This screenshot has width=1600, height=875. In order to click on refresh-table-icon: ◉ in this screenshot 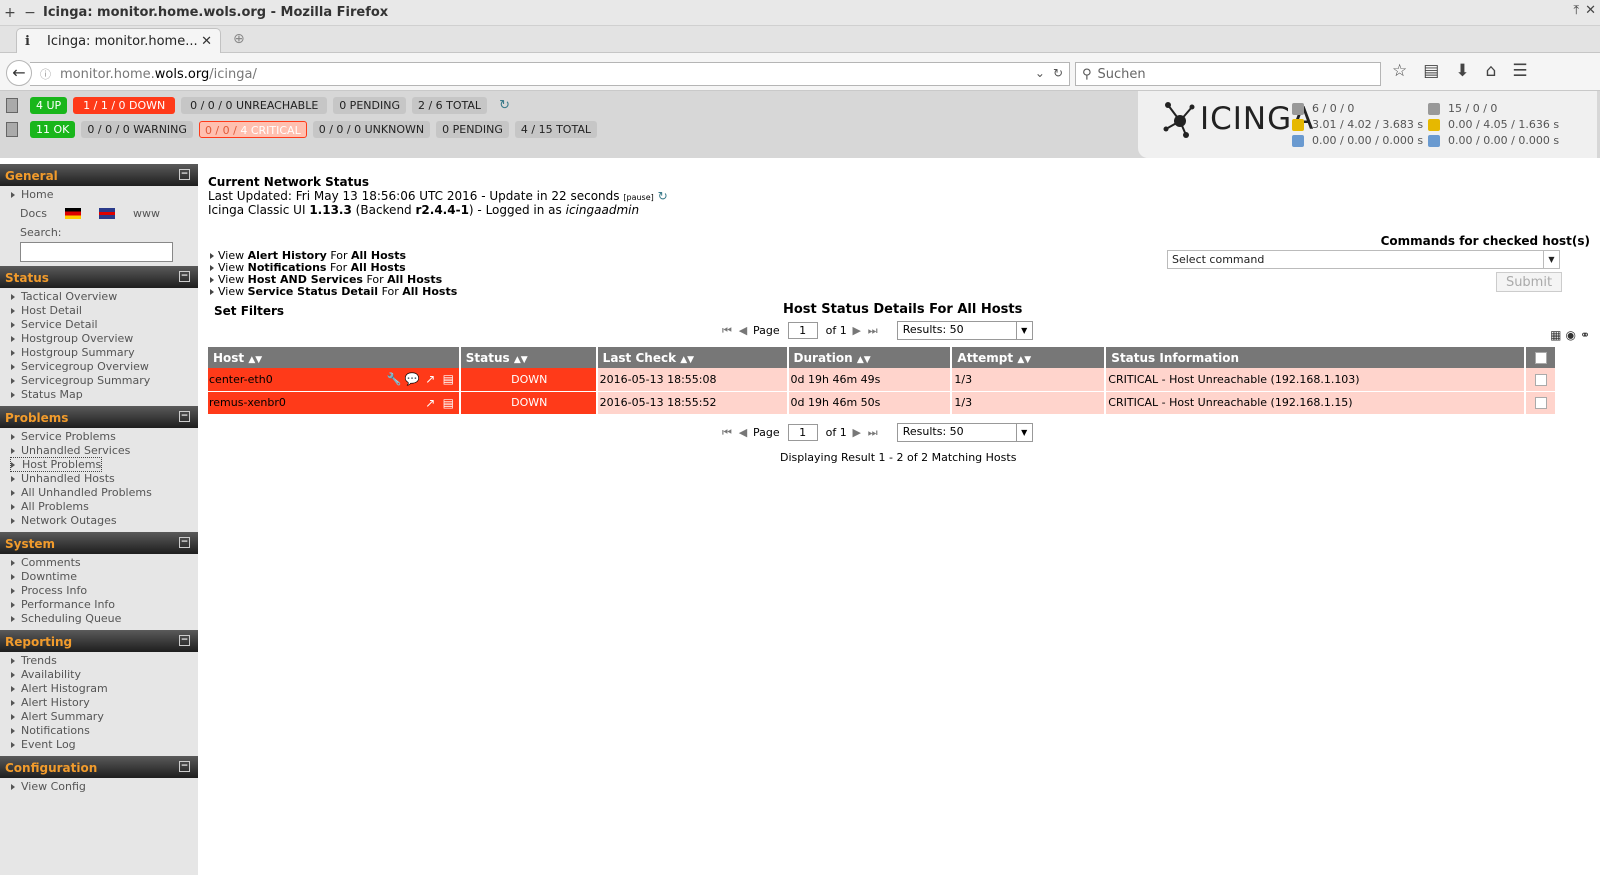, I will do `click(1570, 335)`.